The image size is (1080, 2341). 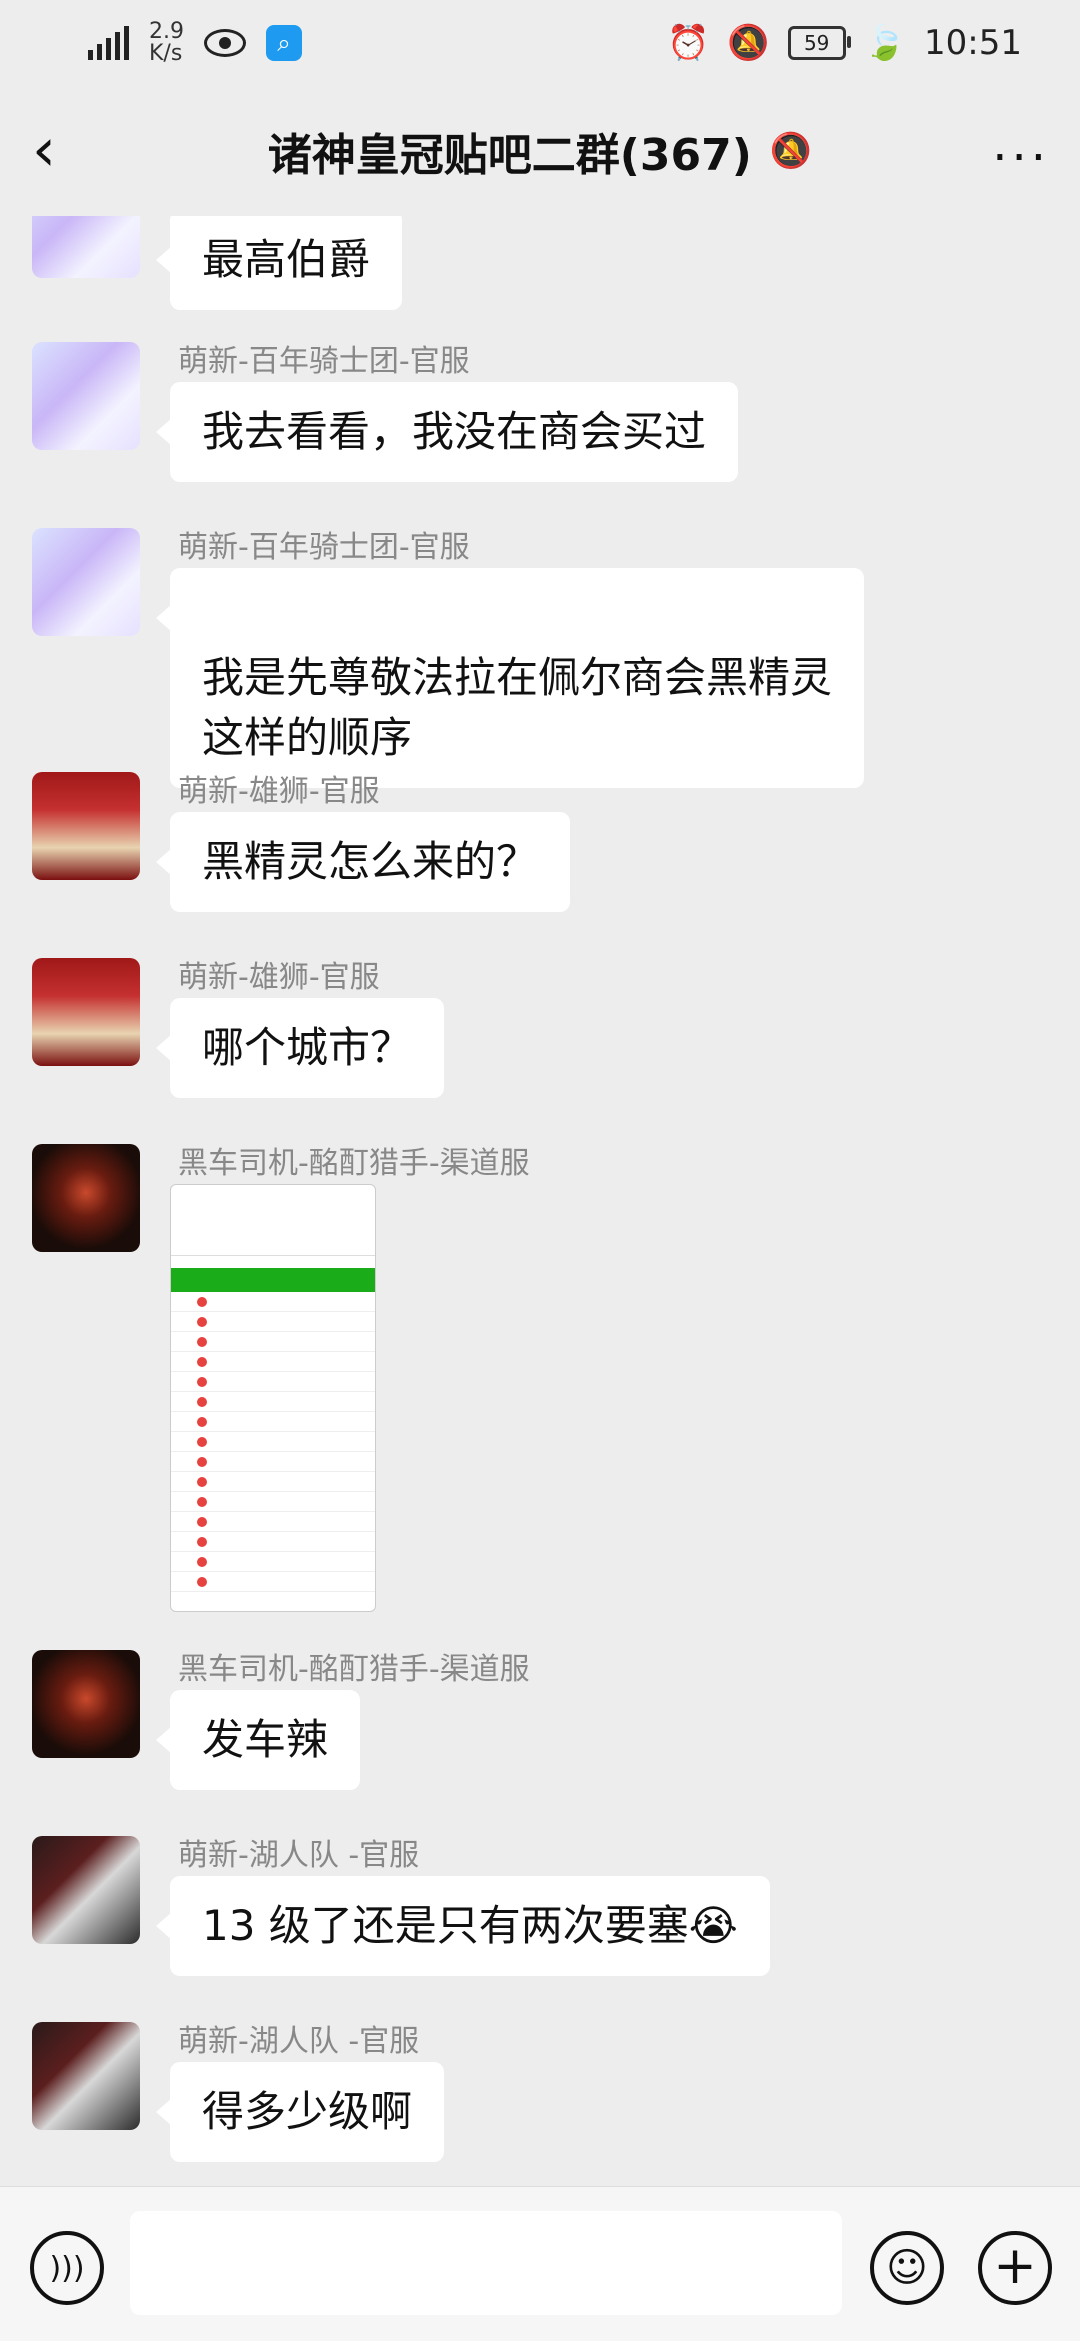 What do you see at coordinates (540, 43) in the screenshot?
I see `status-bar: 2.9 K/s ⌕ ⏰ 🔕 59 🍃 10:51` at bounding box center [540, 43].